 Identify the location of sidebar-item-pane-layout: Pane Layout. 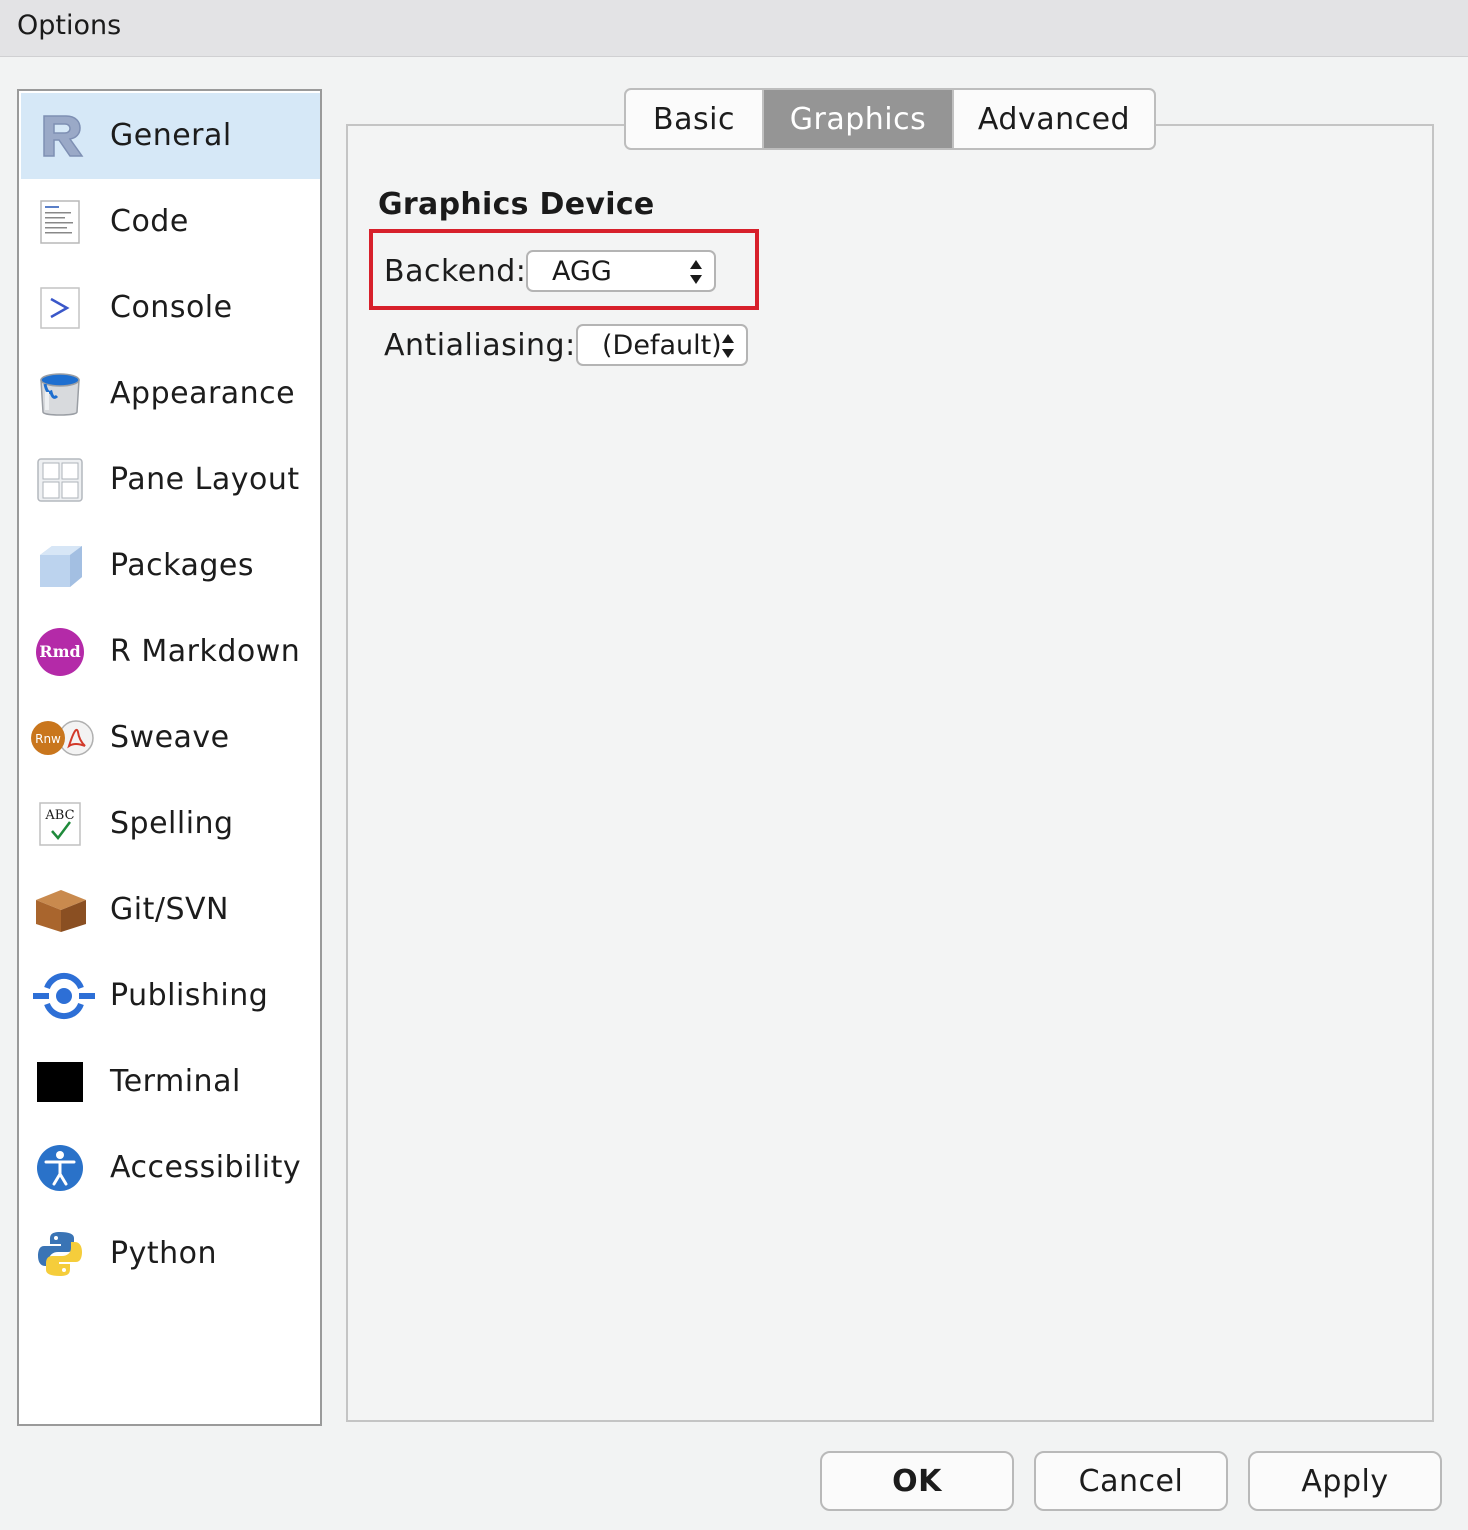
(170, 480).